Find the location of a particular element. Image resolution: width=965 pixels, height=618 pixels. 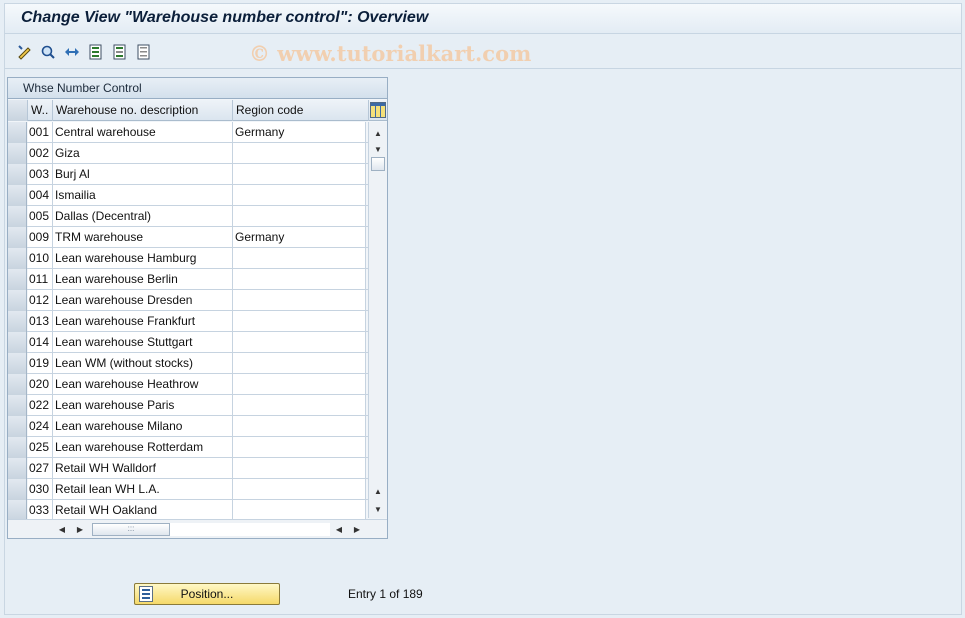

cell-description: Lean warehouse Paris is located at coordinates (143, 405).